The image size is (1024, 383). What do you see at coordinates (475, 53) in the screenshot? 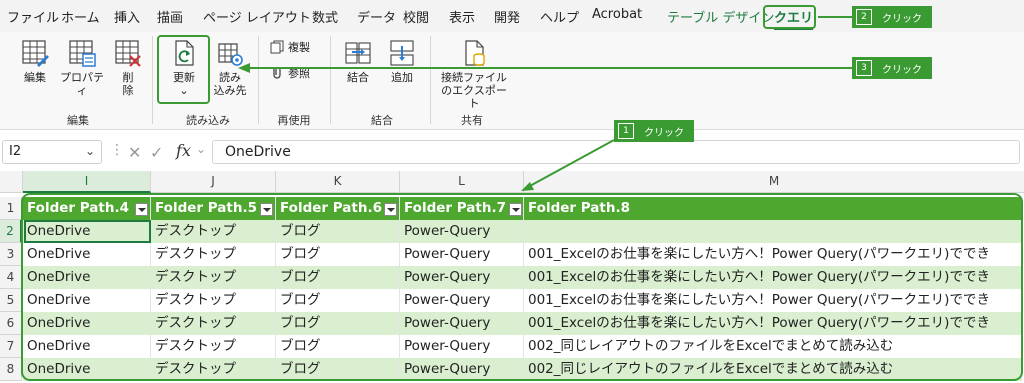
I see `export-connection-file-icon` at bounding box center [475, 53].